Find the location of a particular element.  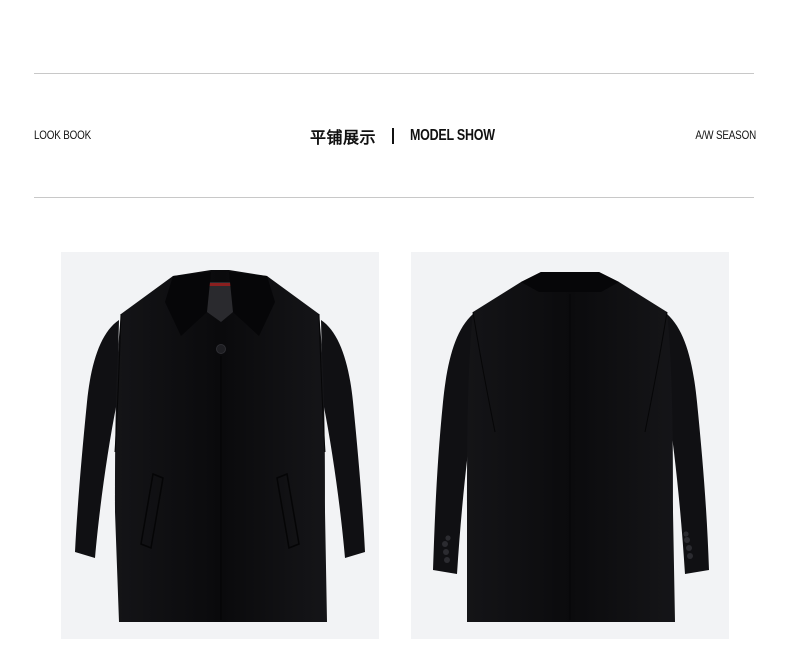

title-separator is located at coordinates (393, 136).